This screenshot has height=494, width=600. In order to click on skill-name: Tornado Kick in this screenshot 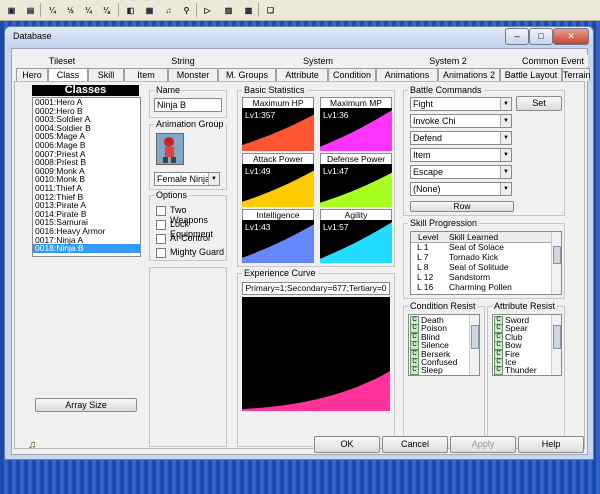, I will do `click(474, 257)`.